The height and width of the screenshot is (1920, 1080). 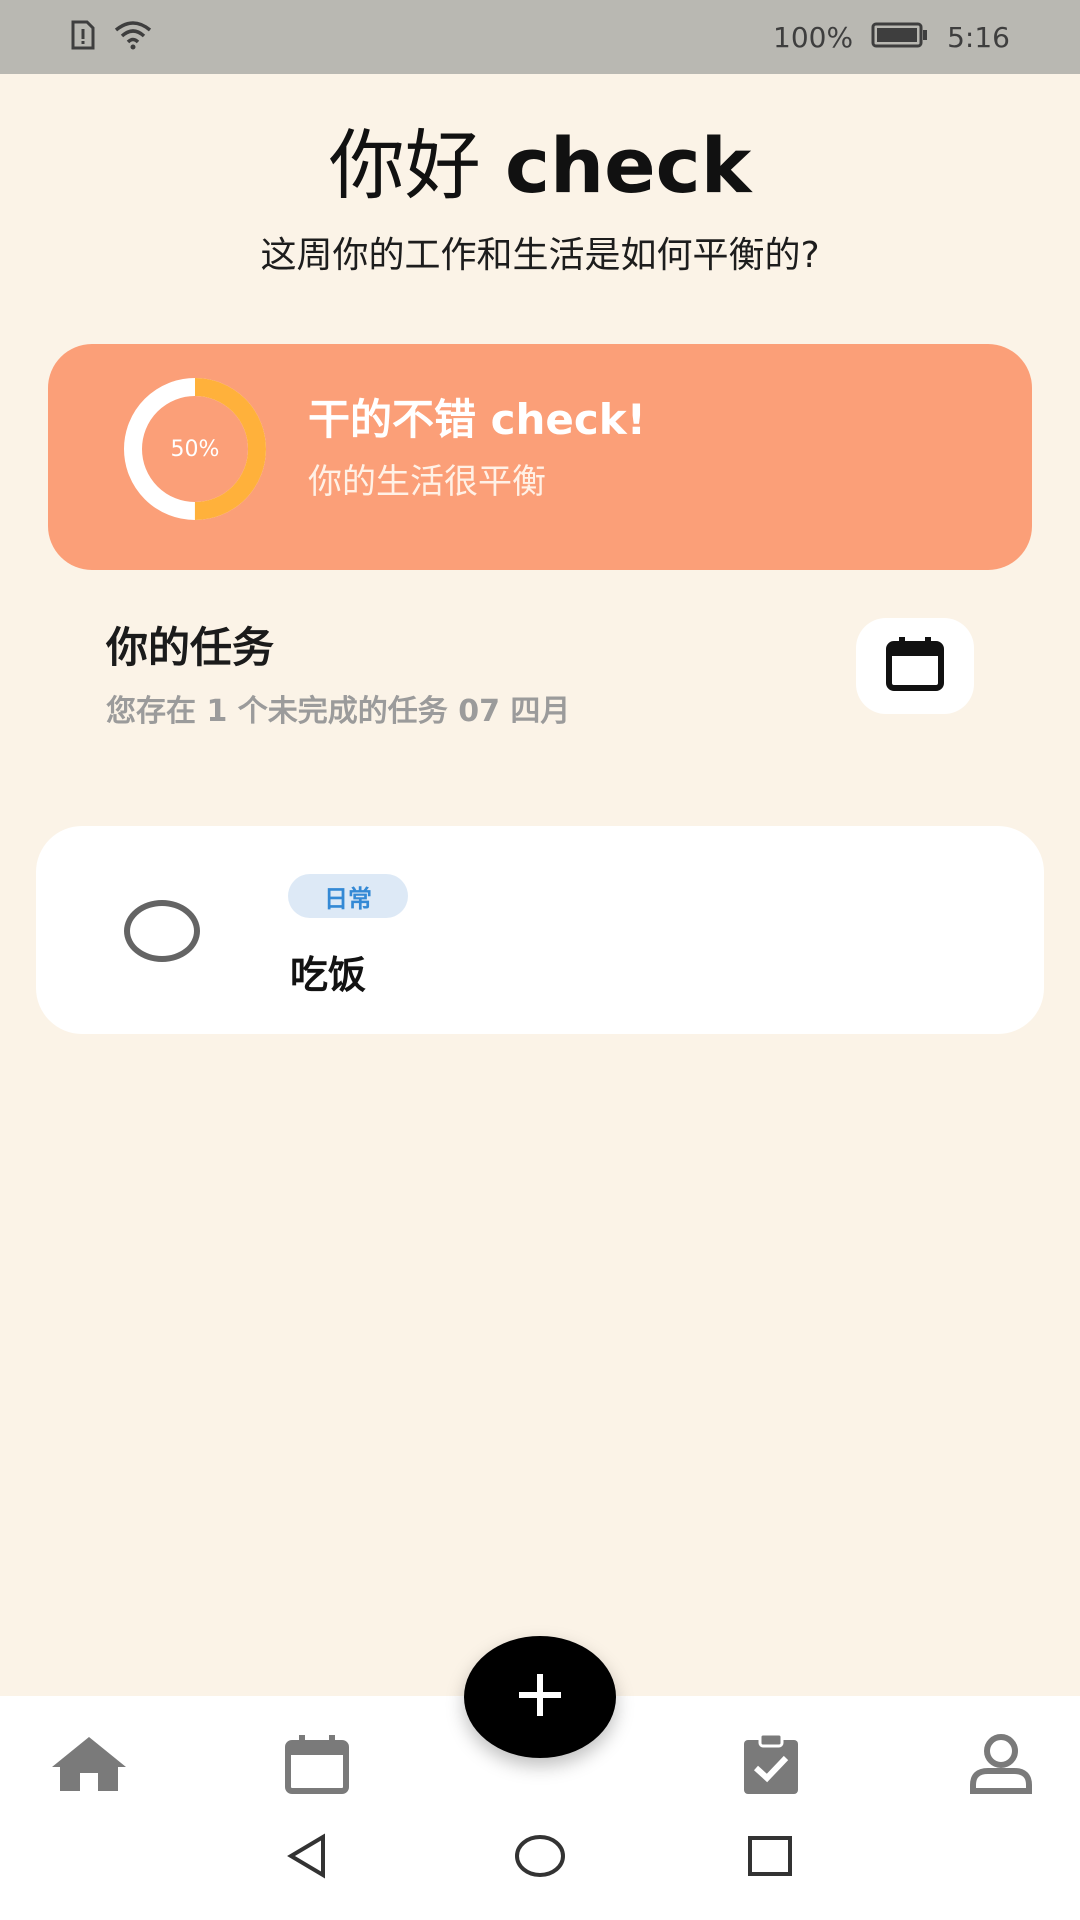 I want to click on recents-square-icon, so click(x=770, y=1858).